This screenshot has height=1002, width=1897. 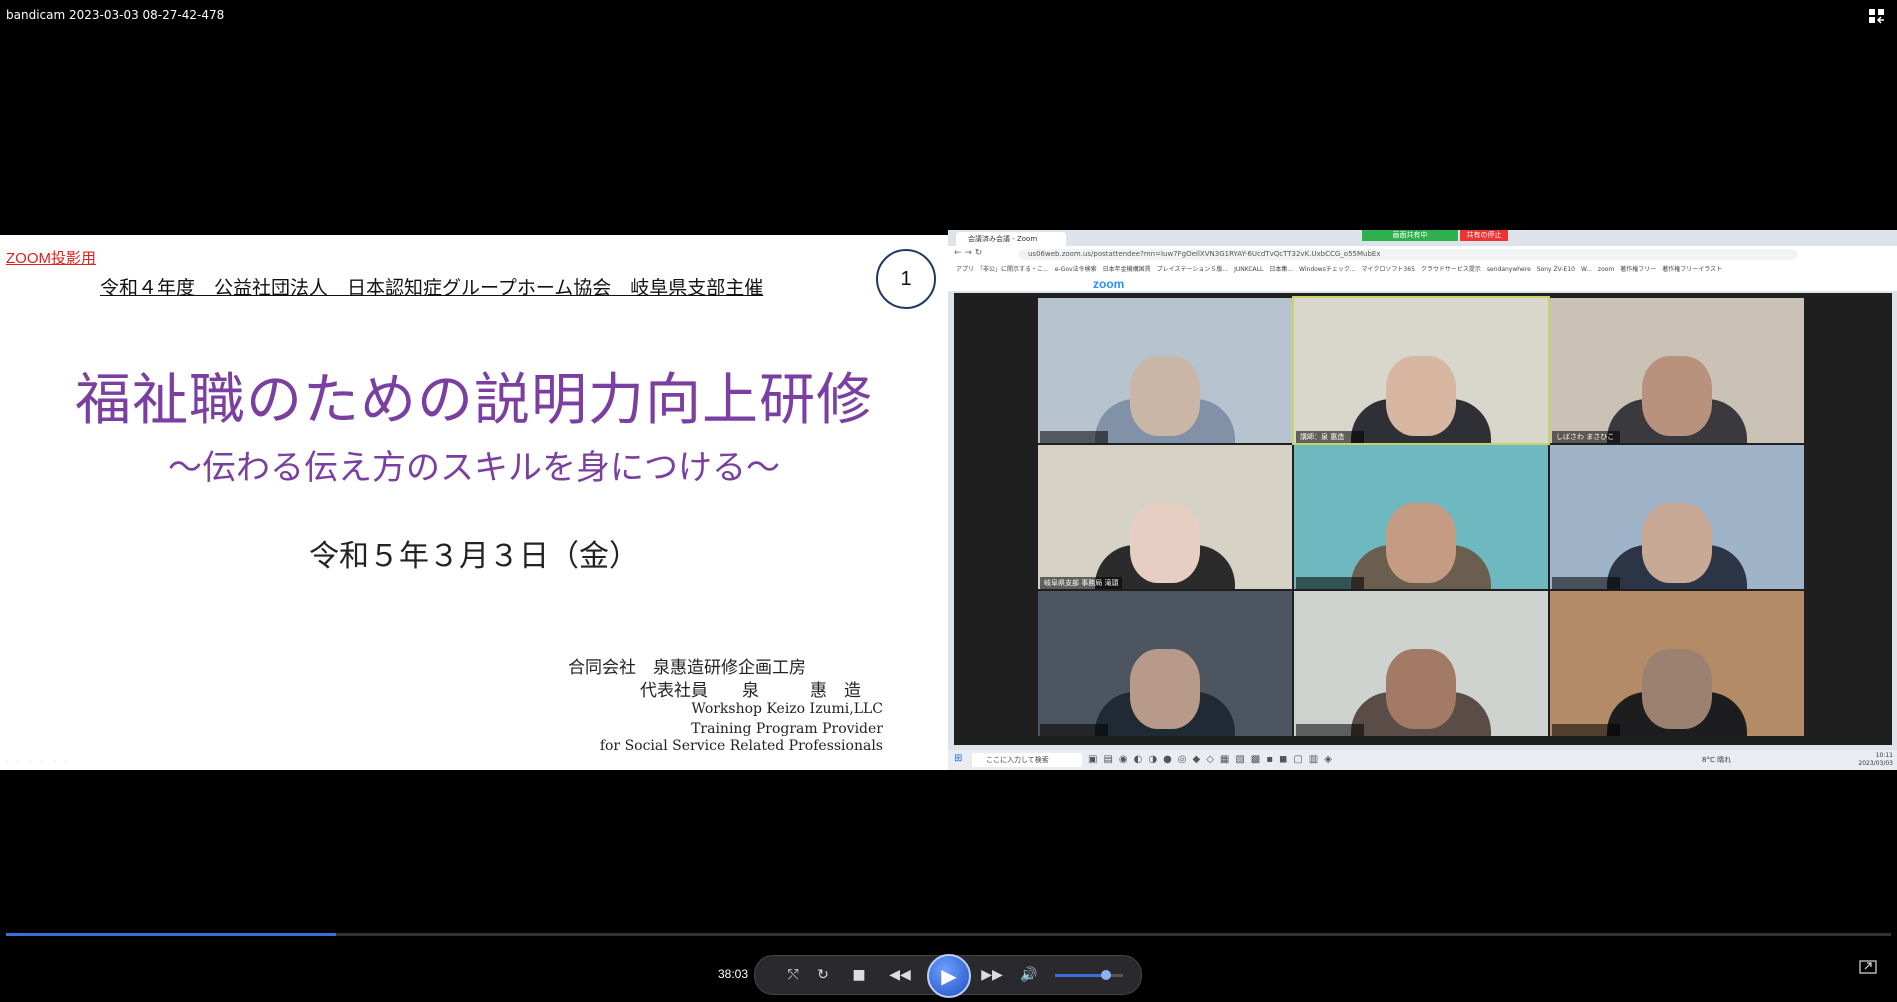 I want to click on stop-share-button: 共有の停止, so click(x=1484, y=235).